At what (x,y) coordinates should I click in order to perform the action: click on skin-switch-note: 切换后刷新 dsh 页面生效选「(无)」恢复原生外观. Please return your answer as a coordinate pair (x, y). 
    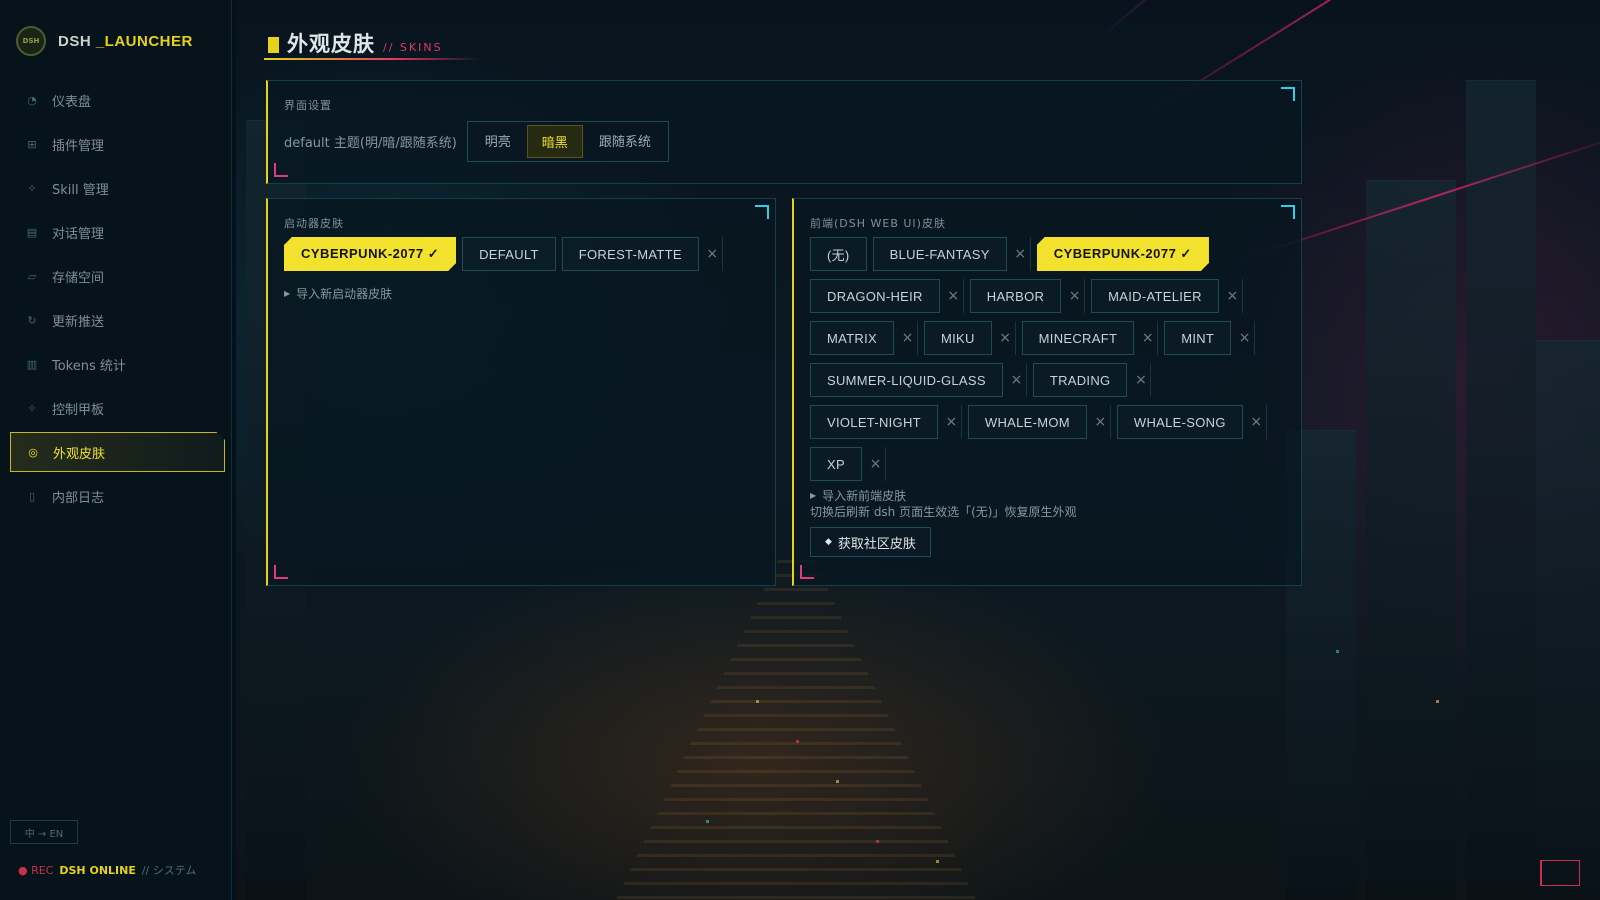
    Looking at the image, I should click on (943, 512).